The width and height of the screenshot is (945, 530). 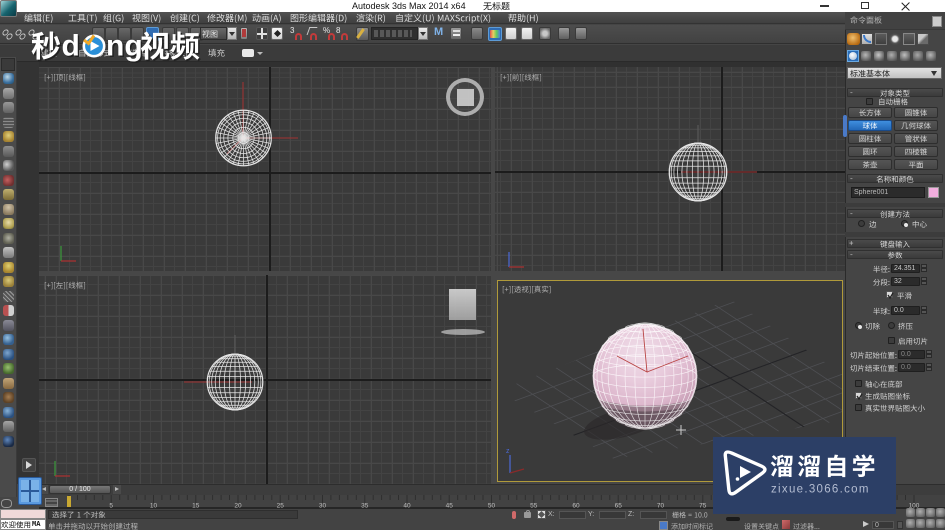 I want to click on svg-text: ng, so click(x=124, y=46).